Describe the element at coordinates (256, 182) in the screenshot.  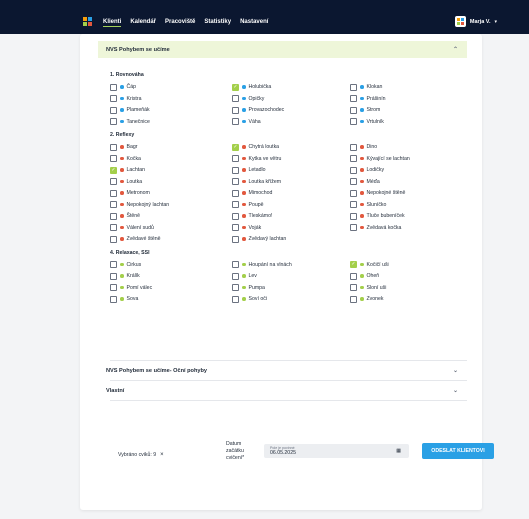
I see `exercise-item: Loutka křížem` at that location.